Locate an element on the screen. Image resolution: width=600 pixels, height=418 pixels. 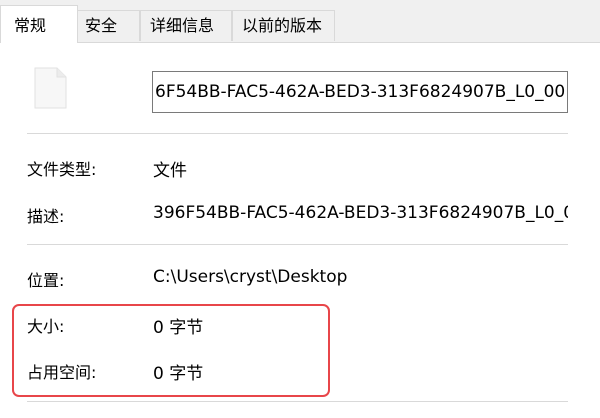
location-value: C:\Users\cryst\Desktop is located at coordinates (250, 277).